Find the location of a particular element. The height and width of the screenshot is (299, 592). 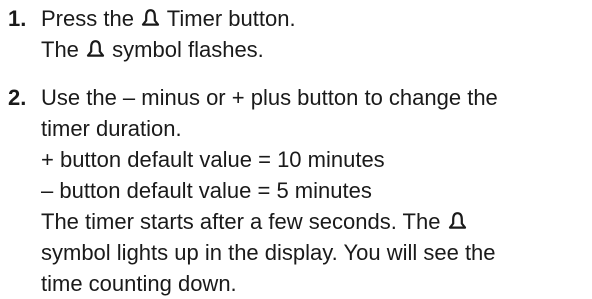

step-line: time counting down. is located at coordinates (139, 283).